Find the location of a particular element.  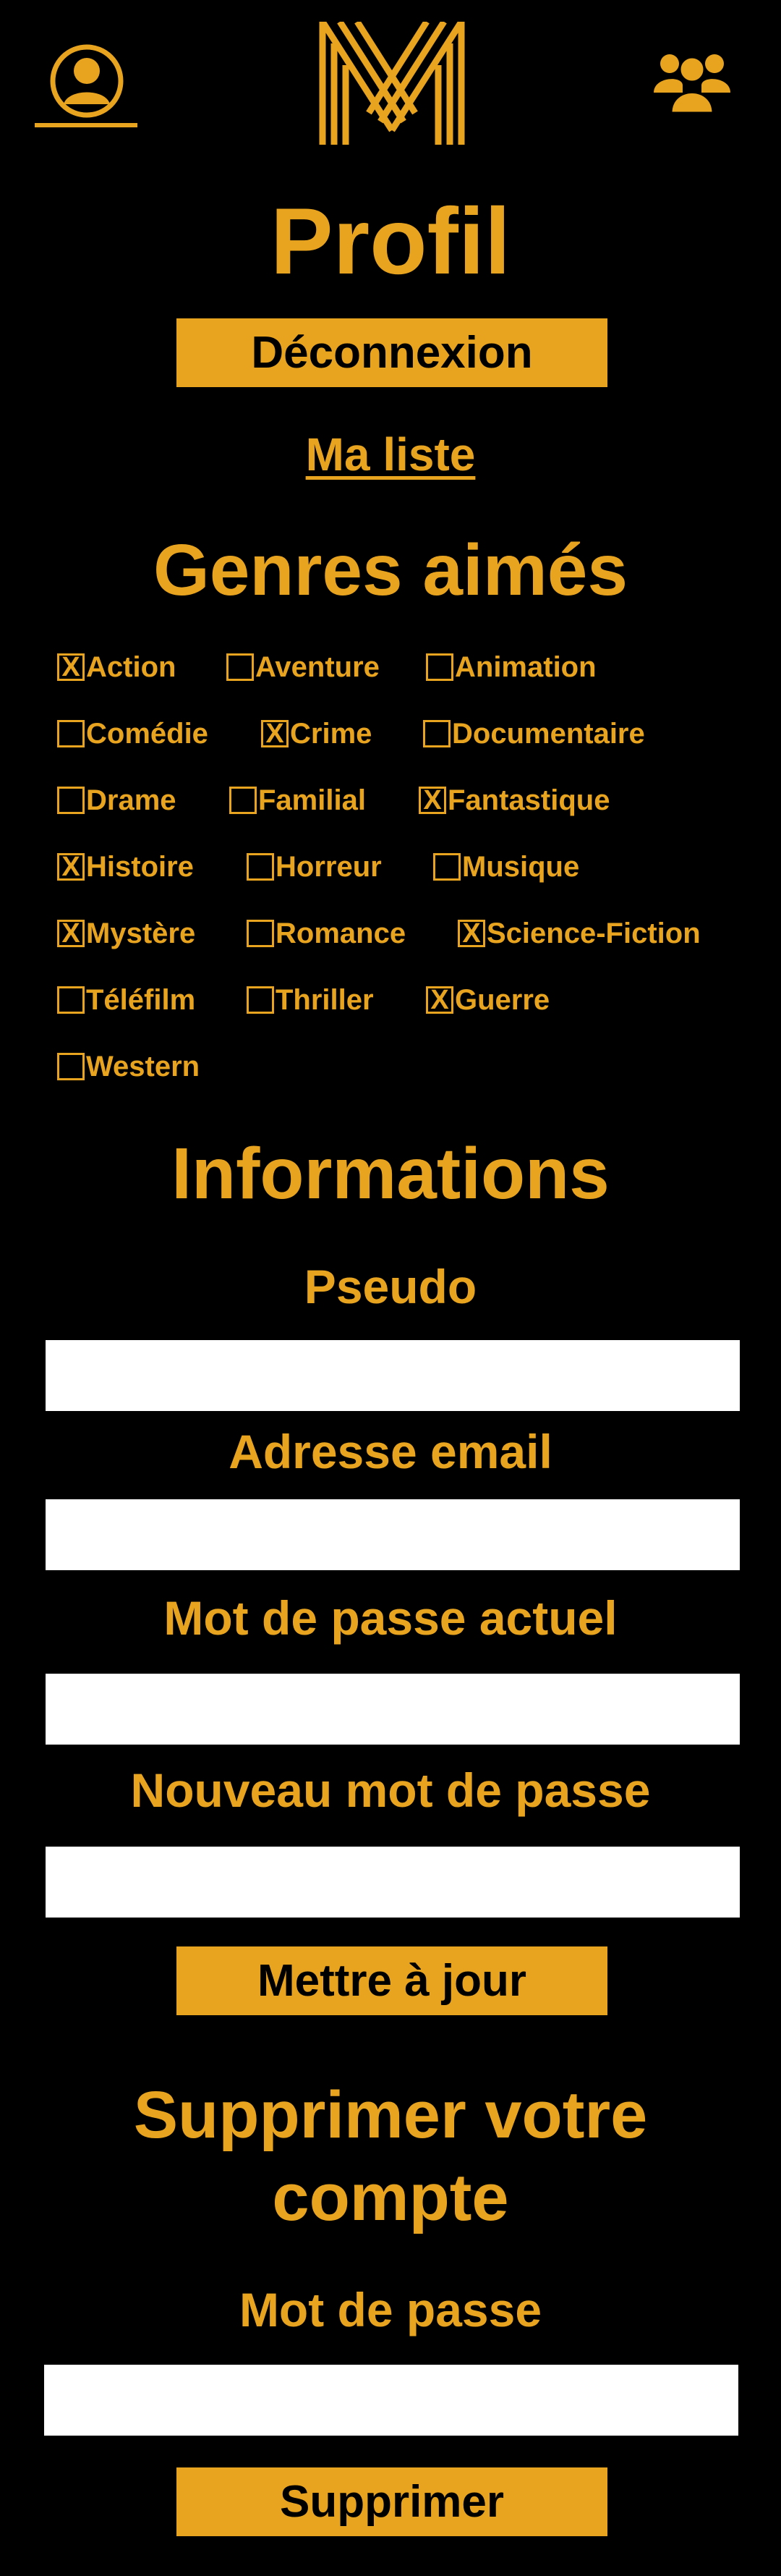

genre-histoire: X Histoire is located at coordinates (125, 867).